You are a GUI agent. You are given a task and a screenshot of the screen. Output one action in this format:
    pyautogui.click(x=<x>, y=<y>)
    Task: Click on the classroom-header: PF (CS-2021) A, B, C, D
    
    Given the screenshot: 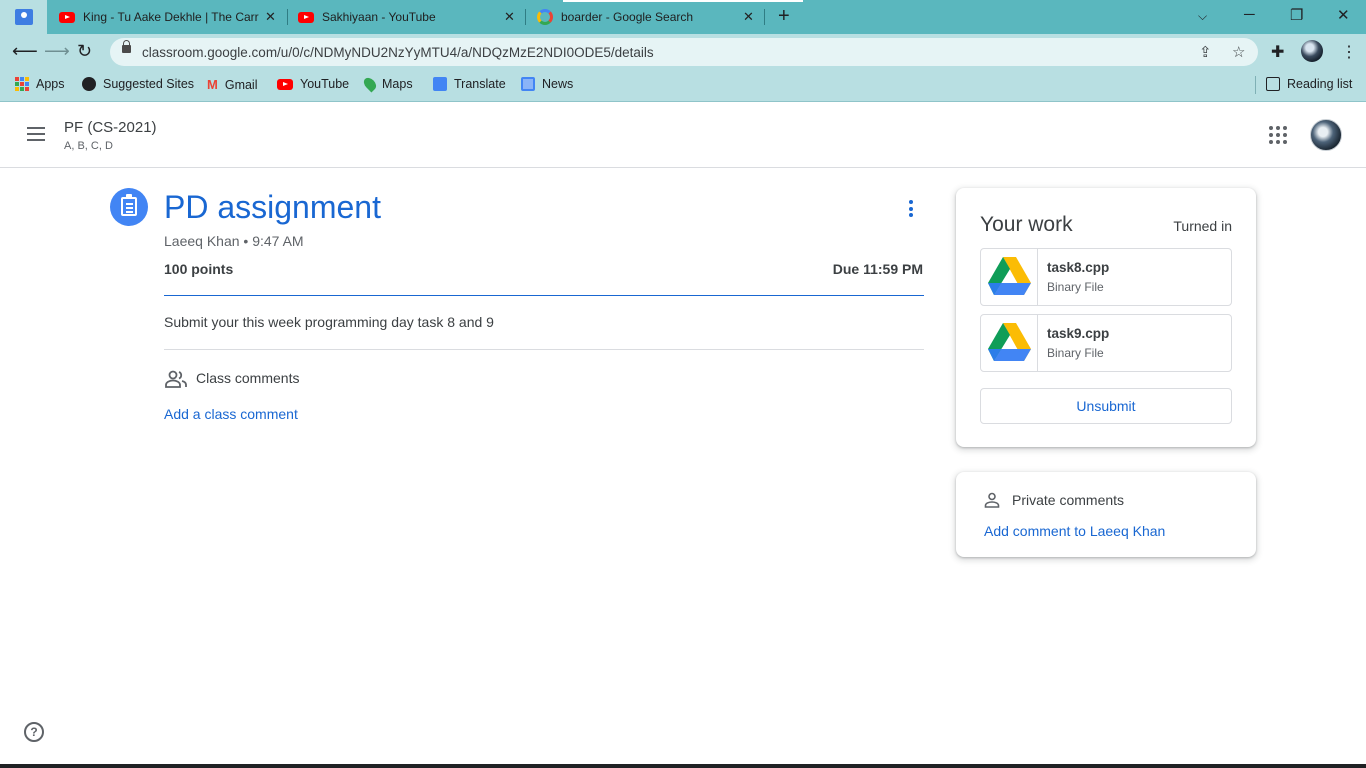 What is the action you would take?
    pyautogui.click(x=683, y=135)
    